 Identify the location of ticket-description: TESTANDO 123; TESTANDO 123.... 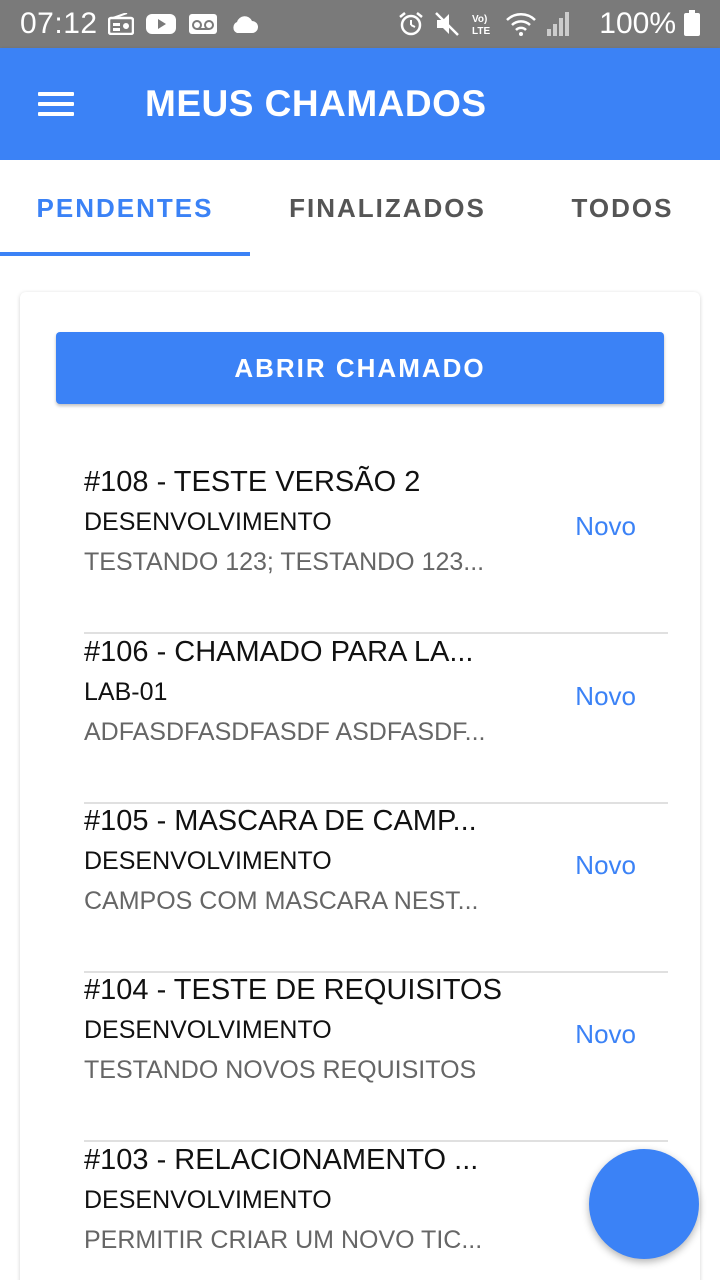
(284, 562).